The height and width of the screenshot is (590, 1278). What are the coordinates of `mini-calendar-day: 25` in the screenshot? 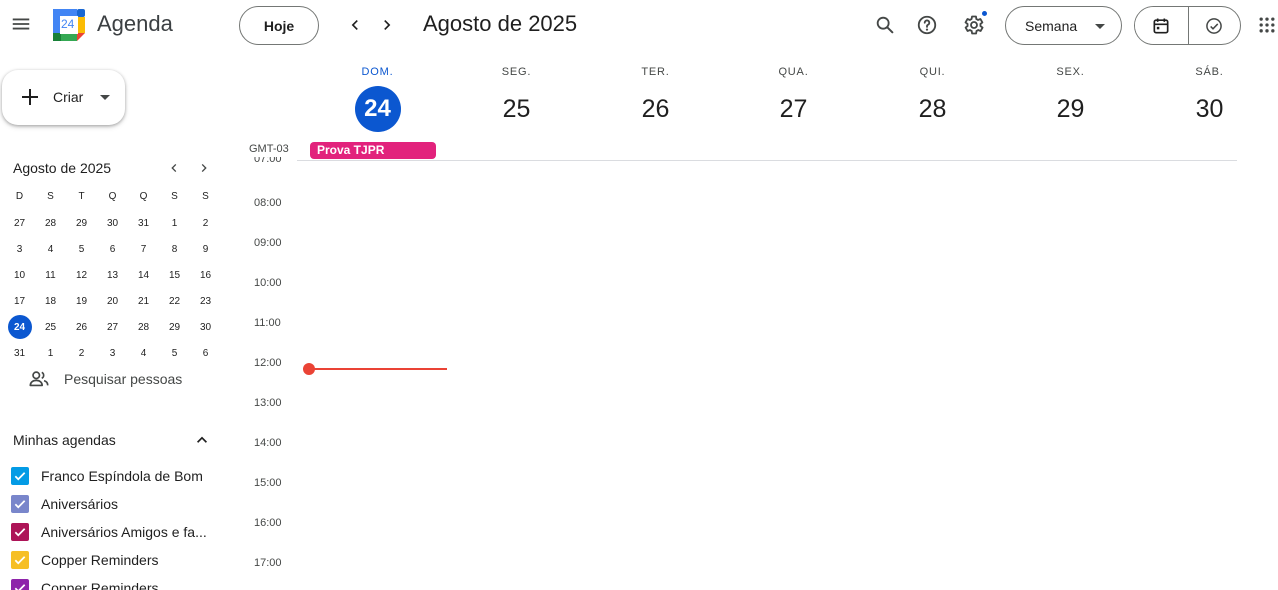 It's located at (50, 327).